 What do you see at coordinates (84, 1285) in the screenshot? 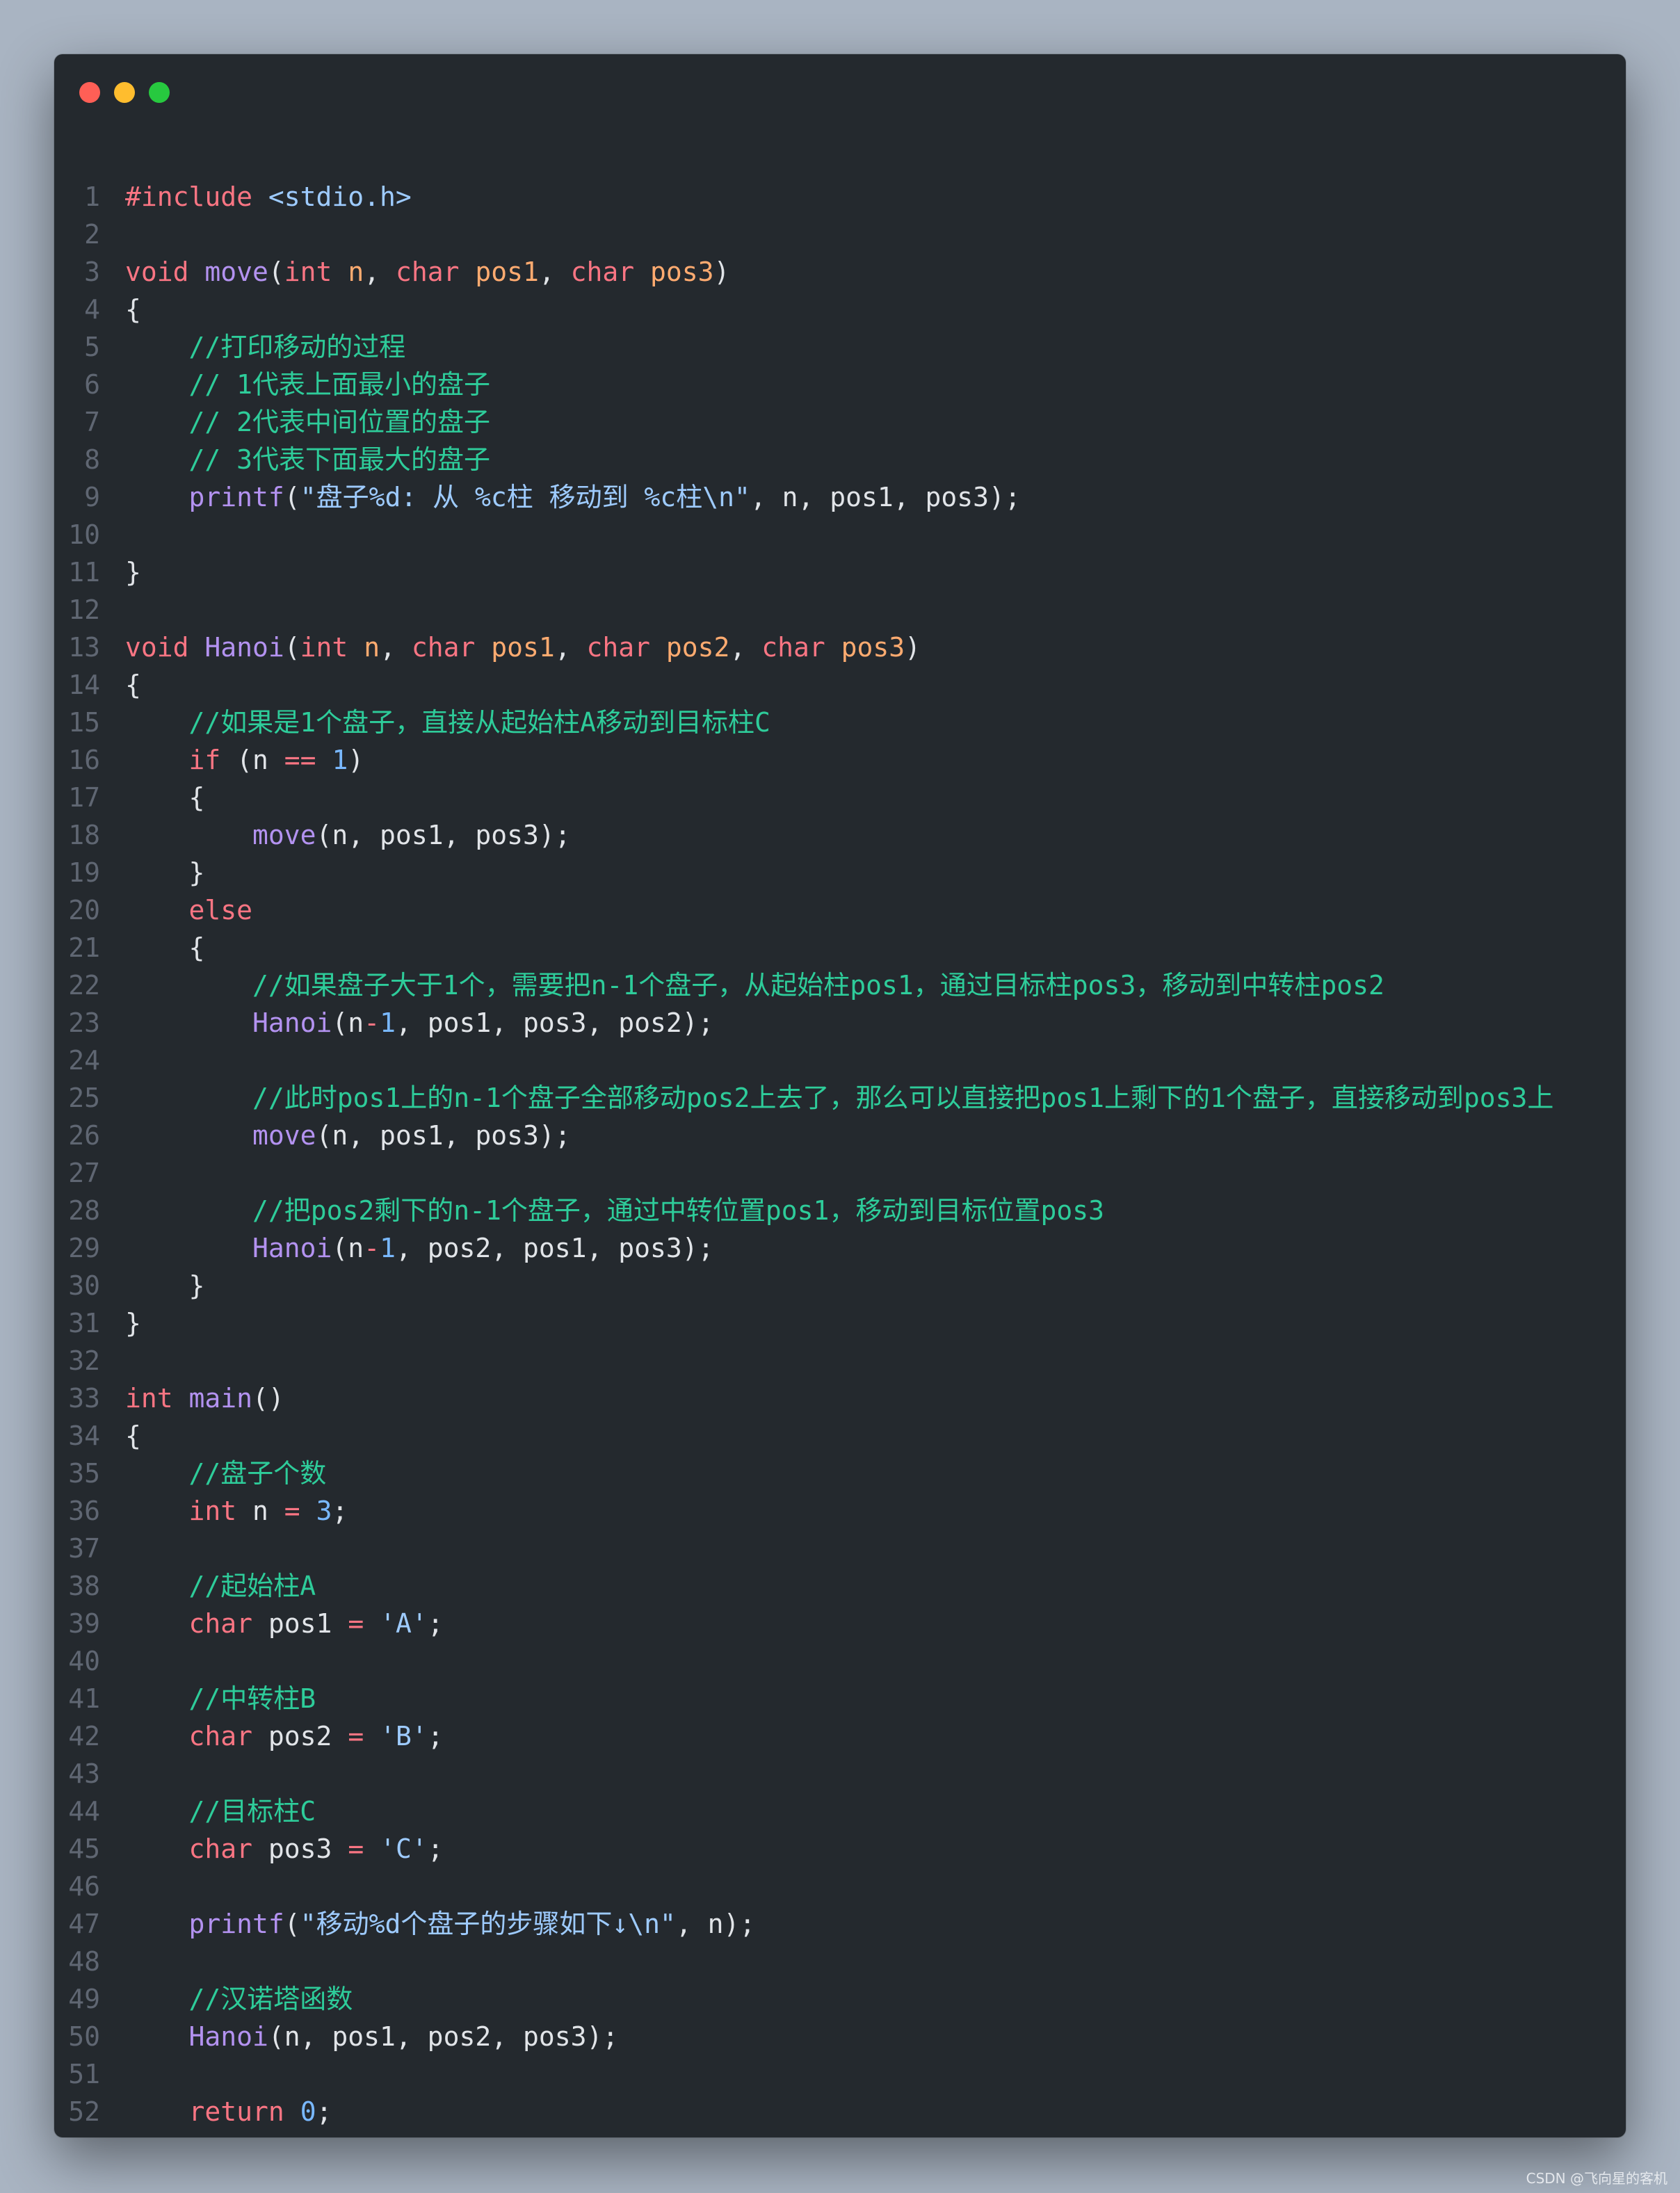
I see `line-number: 30` at bounding box center [84, 1285].